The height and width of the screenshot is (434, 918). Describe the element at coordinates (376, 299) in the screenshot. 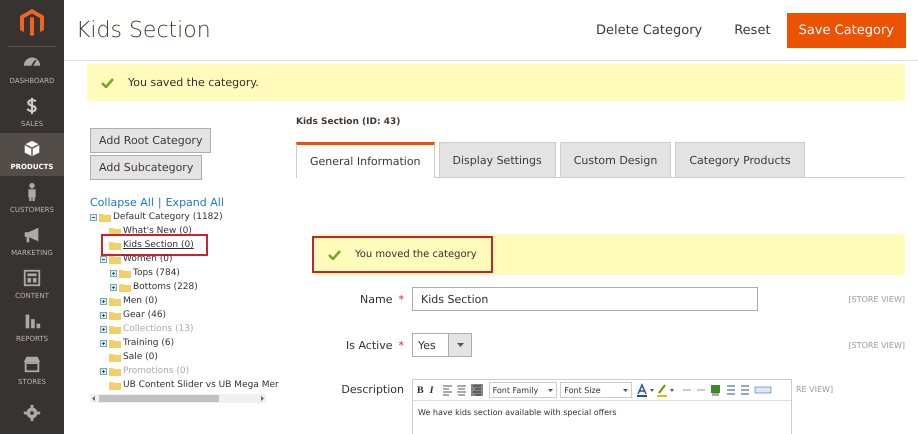

I see `field-label: Name` at that location.